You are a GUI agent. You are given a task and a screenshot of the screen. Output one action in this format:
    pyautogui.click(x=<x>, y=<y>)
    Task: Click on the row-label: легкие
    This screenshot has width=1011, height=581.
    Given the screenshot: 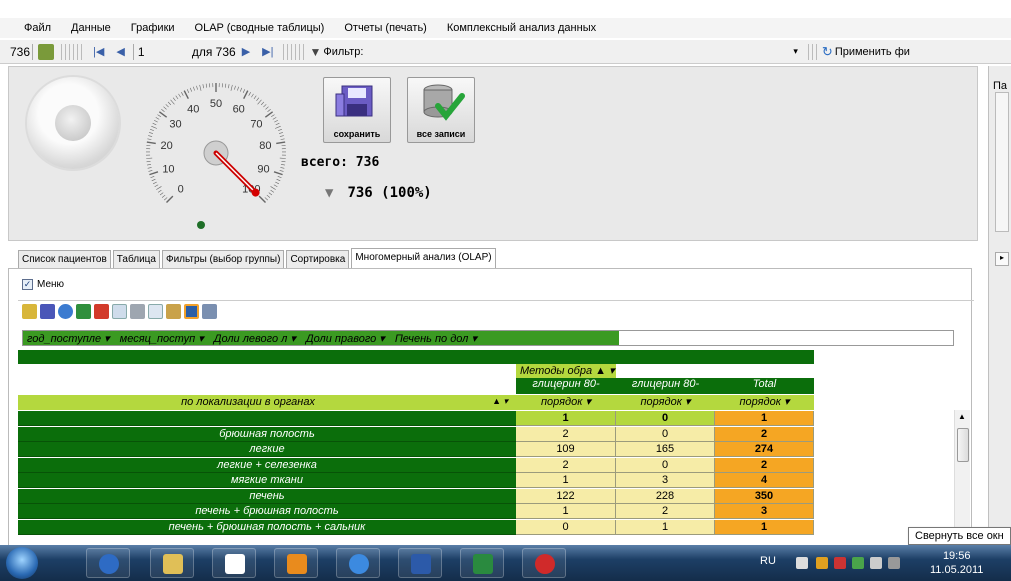 What is the action you would take?
    pyautogui.click(x=267, y=449)
    